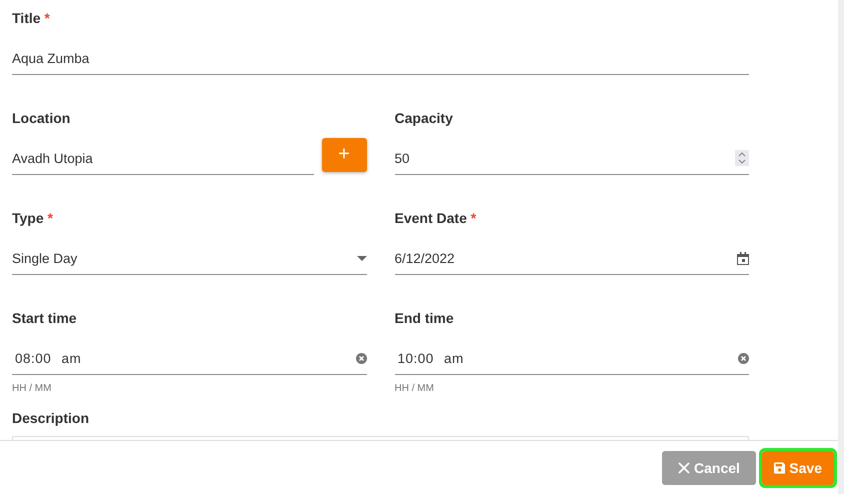  I want to click on field-label: Title *, so click(31, 18).